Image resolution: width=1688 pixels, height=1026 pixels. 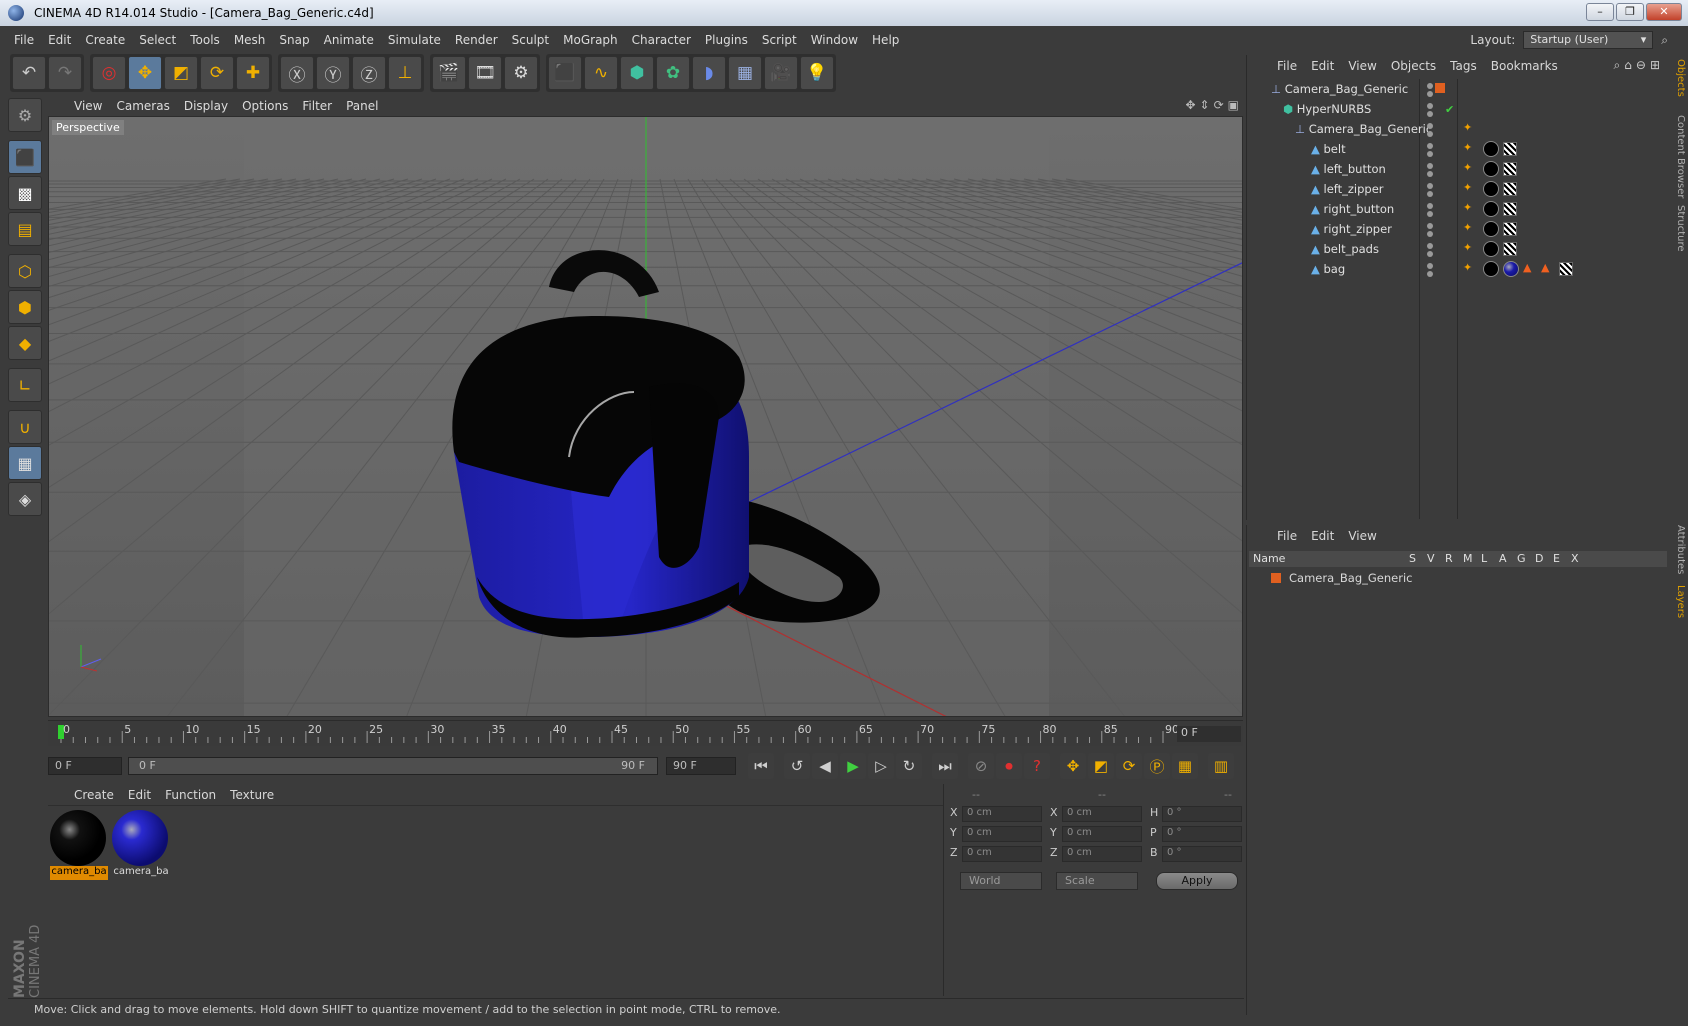 What do you see at coordinates (88, 106) in the screenshot?
I see `viewport-menu-view: View` at bounding box center [88, 106].